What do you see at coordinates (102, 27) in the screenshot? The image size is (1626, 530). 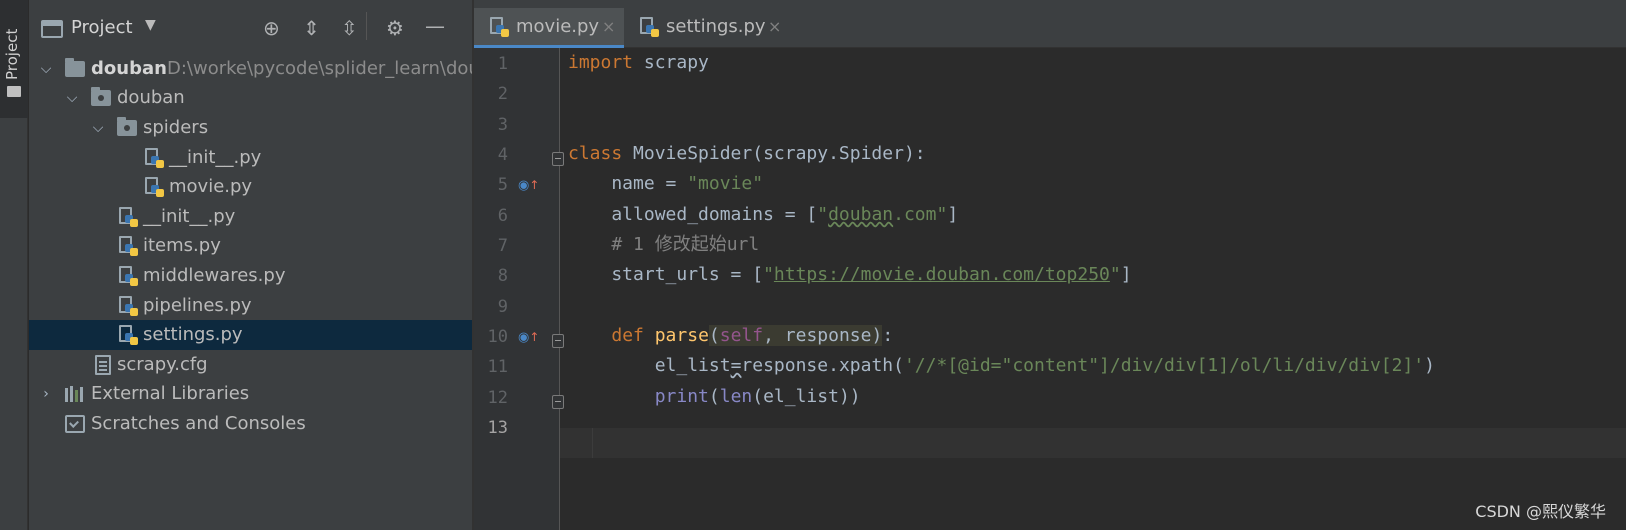 I see `project-view-dropdown: Project` at bounding box center [102, 27].